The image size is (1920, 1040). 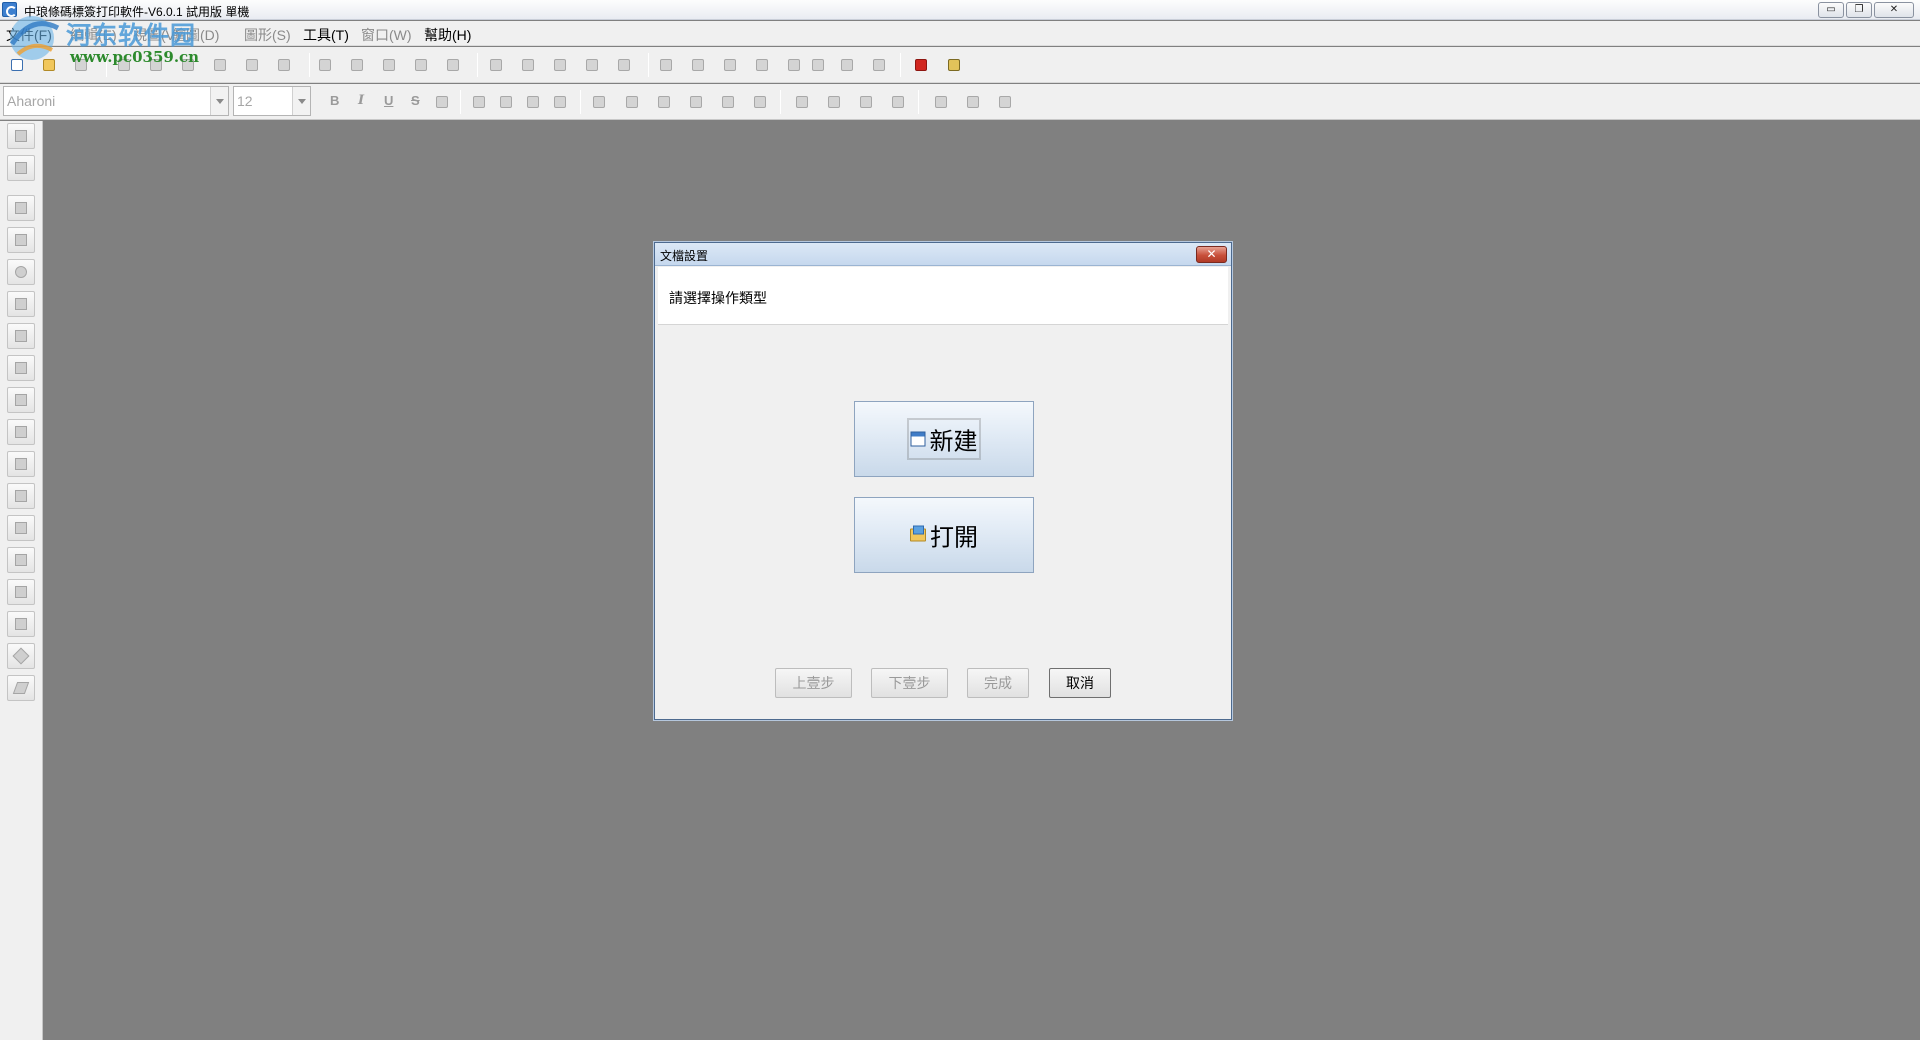 I want to click on bold-button: B, so click(x=334, y=100).